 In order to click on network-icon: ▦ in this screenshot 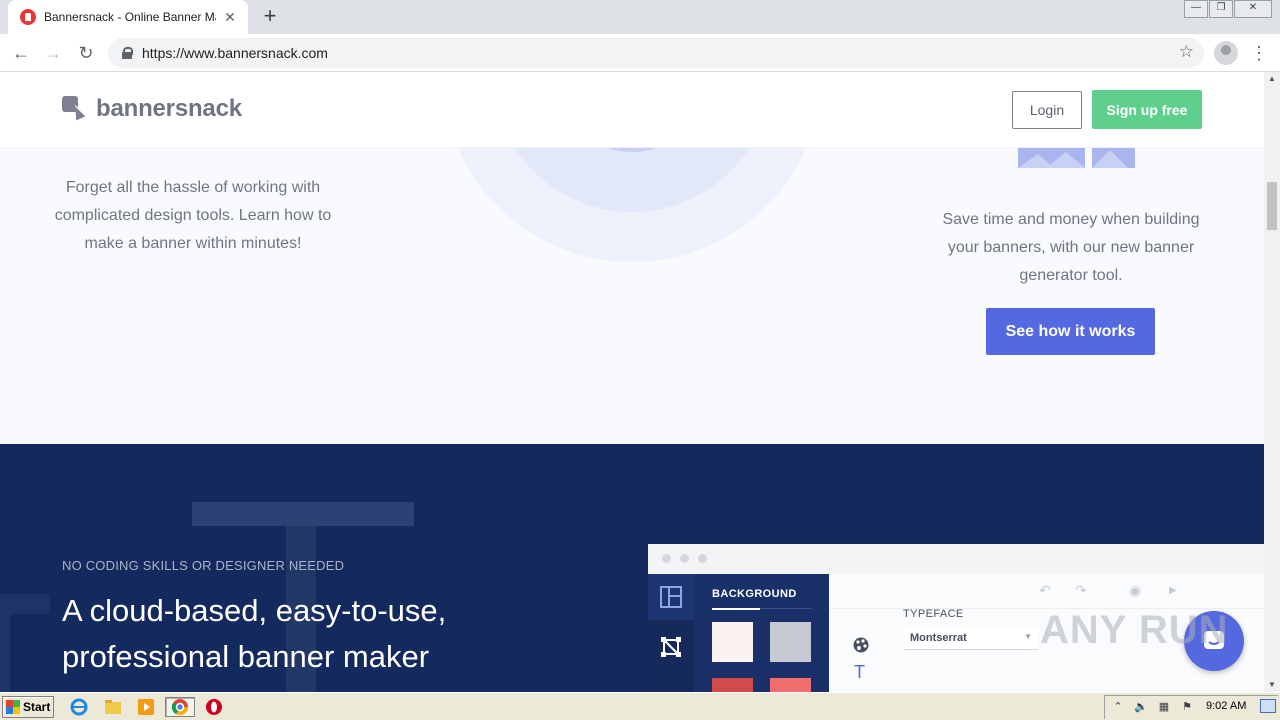, I will do `click(1164, 708)`.